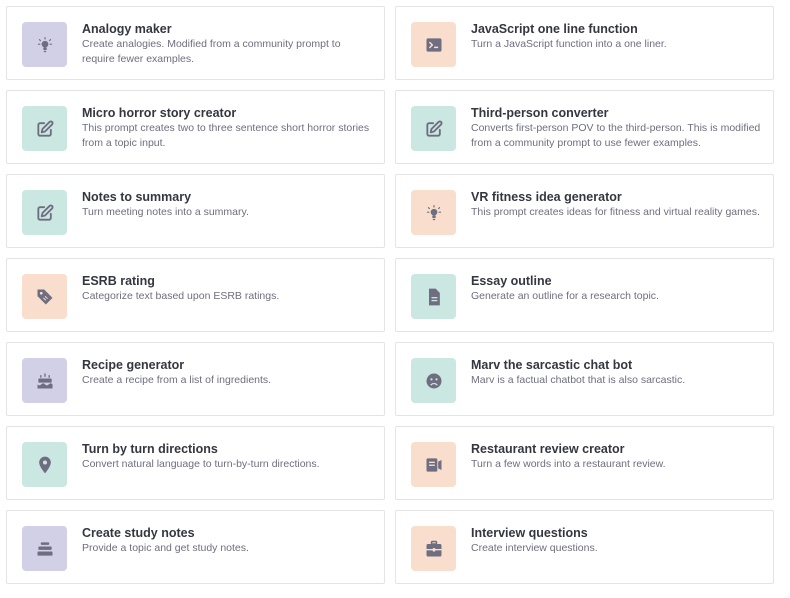 The height and width of the screenshot is (598, 790). Describe the element at coordinates (181, 296) in the screenshot. I see `card-description: Categorize text based upon ESRB ratings.` at that location.